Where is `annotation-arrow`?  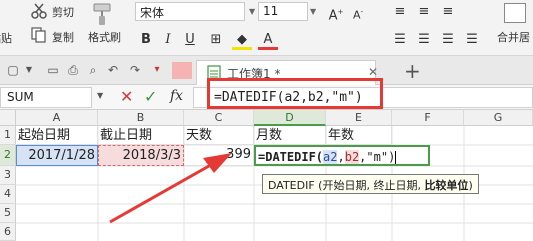 annotation-arrow is located at coordinates (170, 188).